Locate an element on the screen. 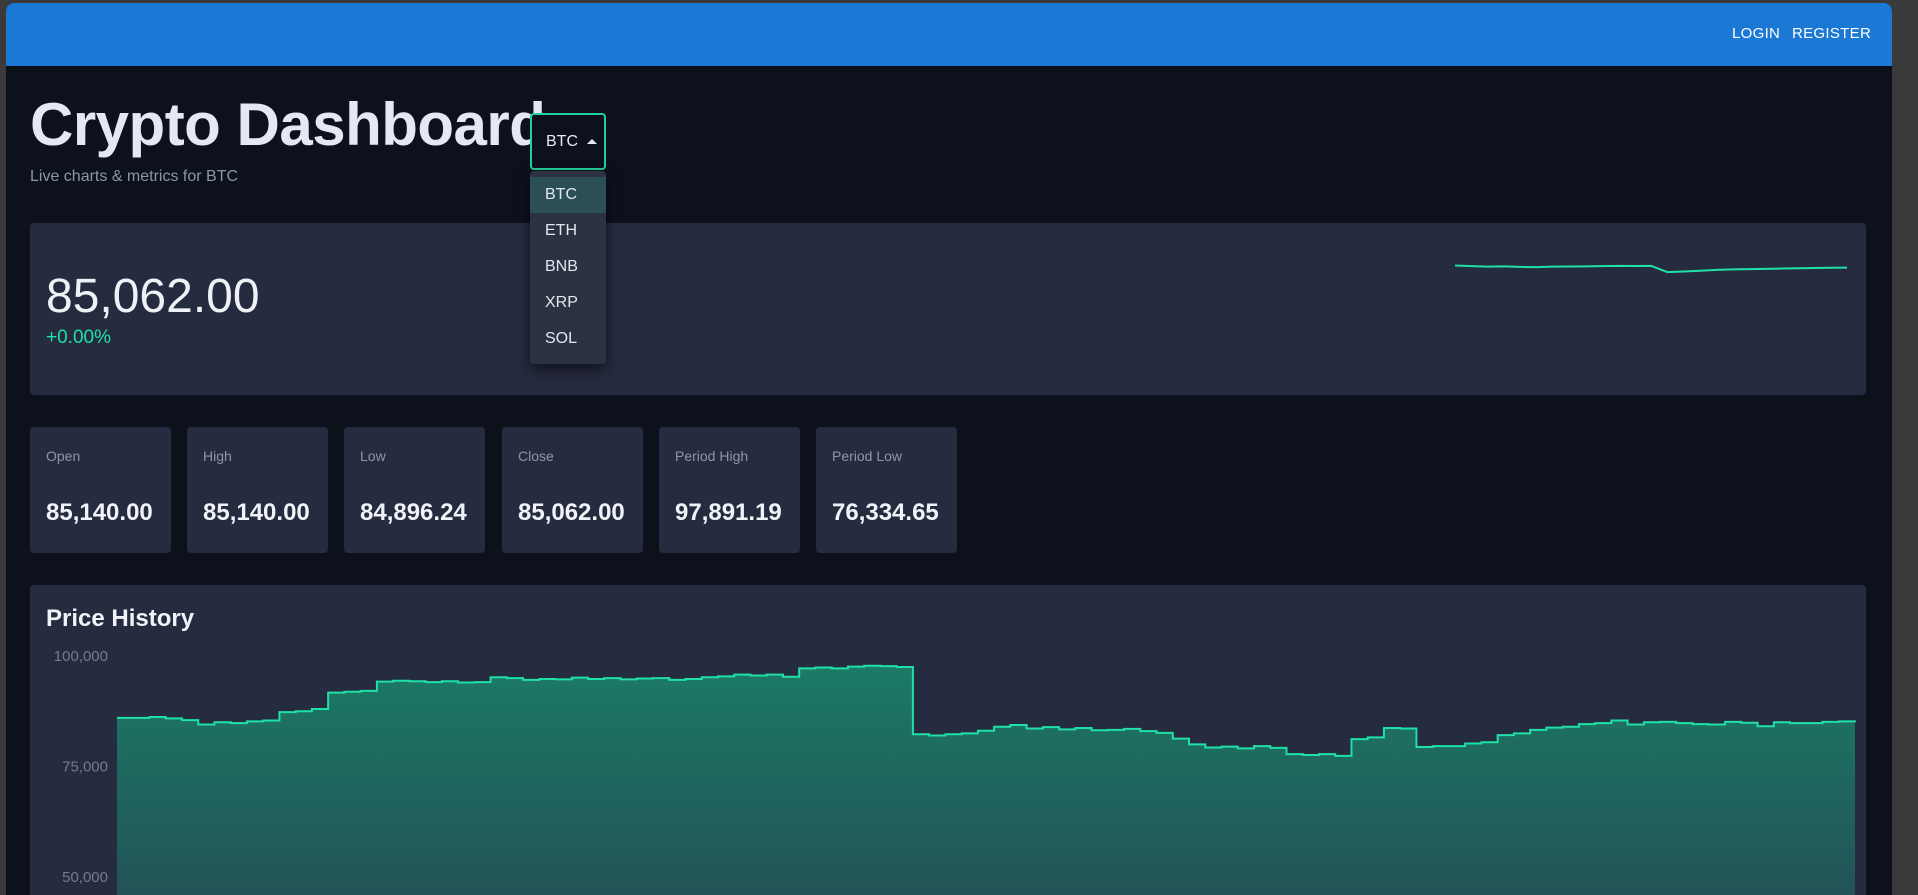 The width and height of the screenshot is (1918, 895). coin-option-btc: BTC is located at coordinates (568, 195).